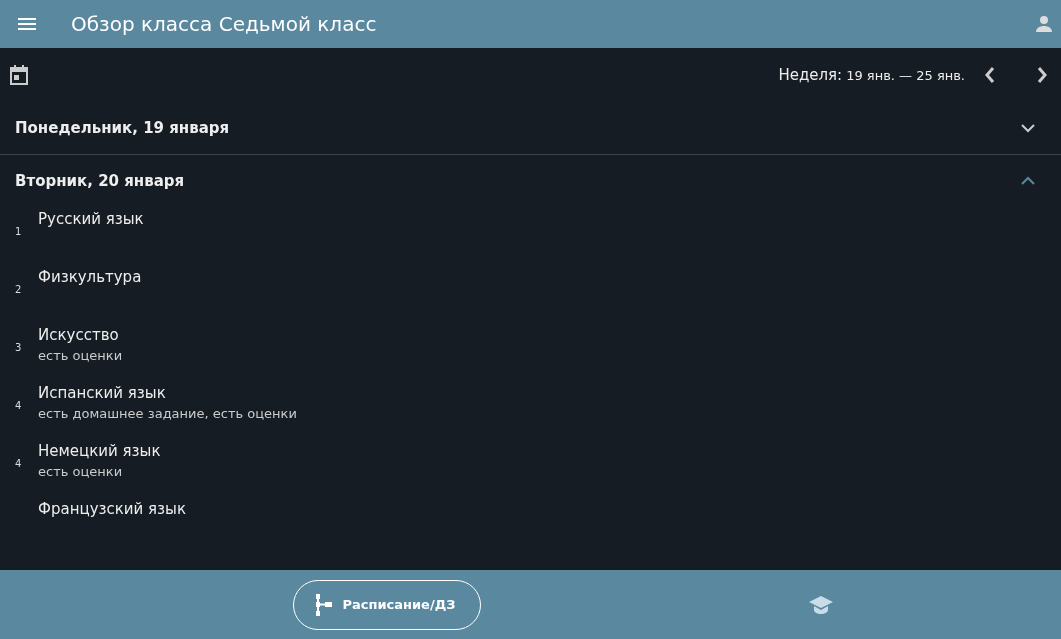 The image size is (1061, 639). What do you see at coordinates (91, 219) in the screenshot?
I see `lesson-name: Русский язык` at bounding box center [91, 219].